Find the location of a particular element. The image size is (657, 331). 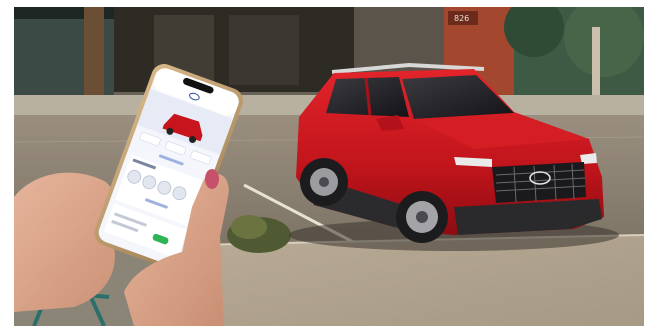

building-number: 826 is located at coordinates (461, 18).